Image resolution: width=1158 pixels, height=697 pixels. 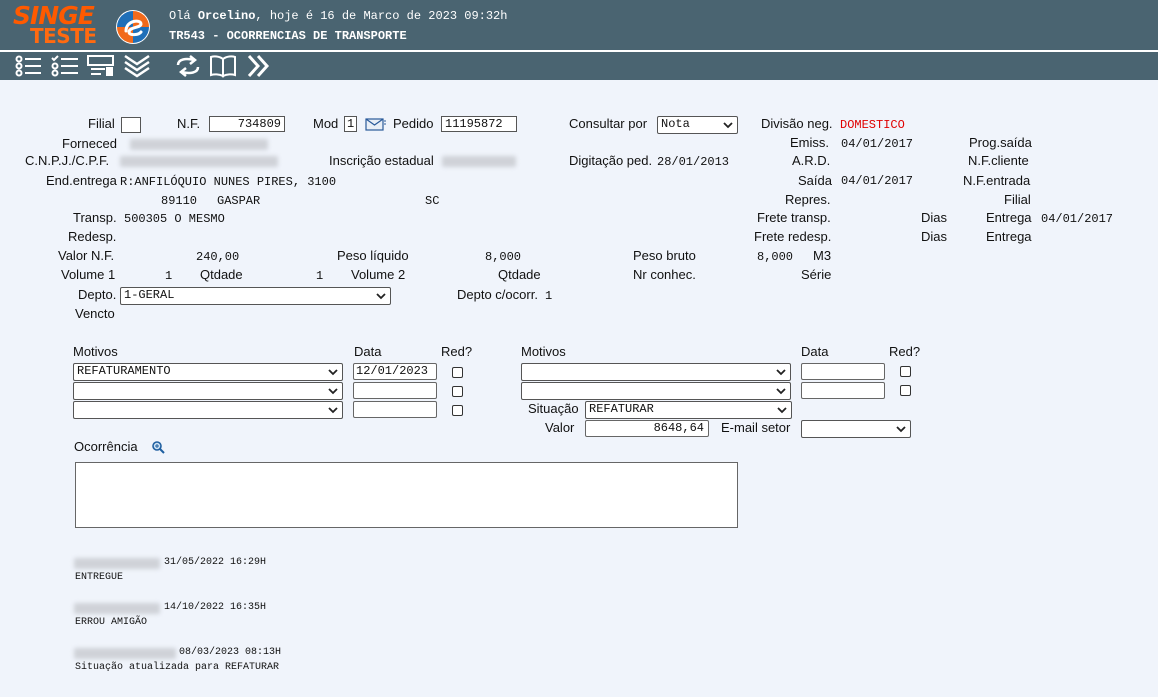 I want to click on pedido-input: 11195872, so click(x=479, y=124).